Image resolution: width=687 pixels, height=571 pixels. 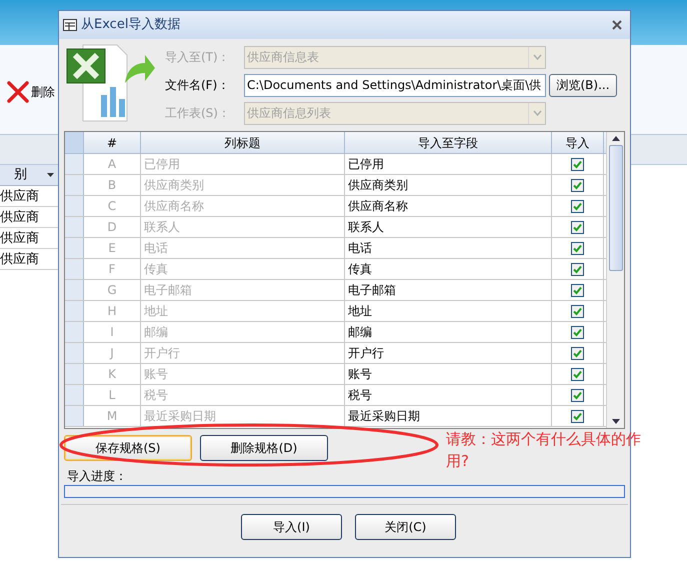 I want to click on footer-button: 导入(I), so click(x=291, y=527).